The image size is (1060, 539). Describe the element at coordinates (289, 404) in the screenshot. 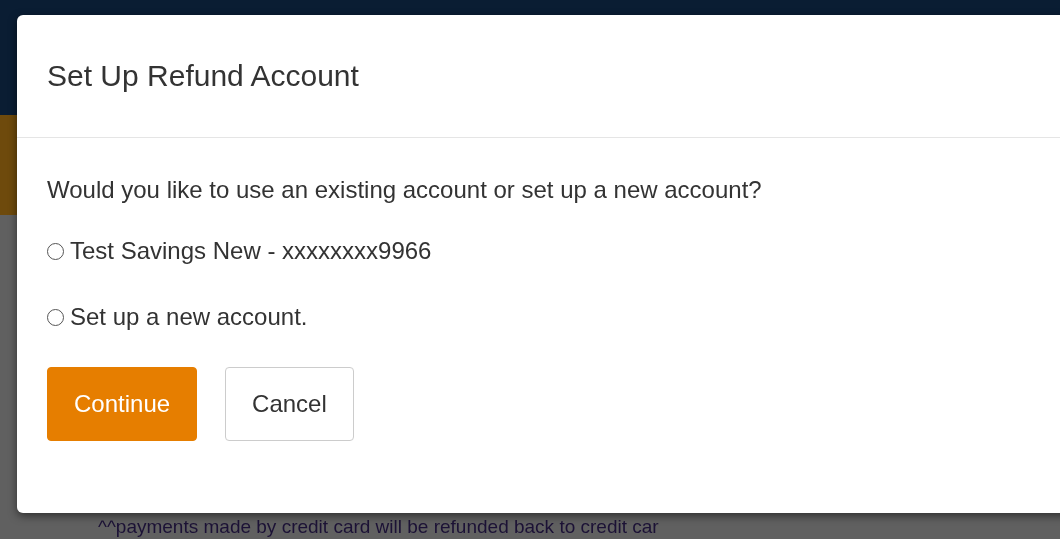

I see `cancel-button: Cancel` at that location.